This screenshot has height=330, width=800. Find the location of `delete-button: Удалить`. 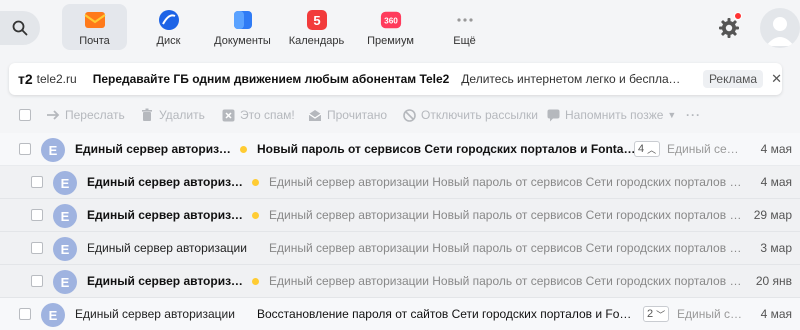

delete-button: Удалить is located at coordinates (172, 115).